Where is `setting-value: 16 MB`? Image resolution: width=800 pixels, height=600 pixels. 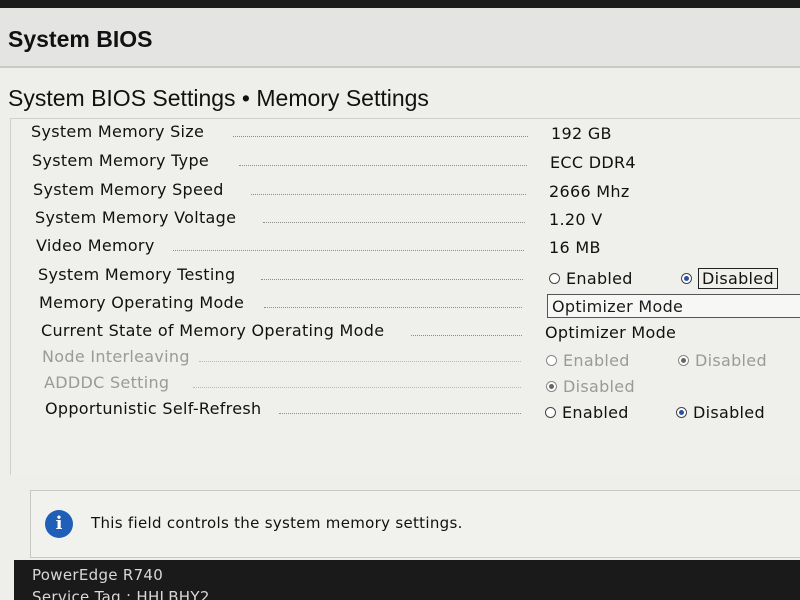 setting-value: 16 MB is located at coordinates (575, 247).